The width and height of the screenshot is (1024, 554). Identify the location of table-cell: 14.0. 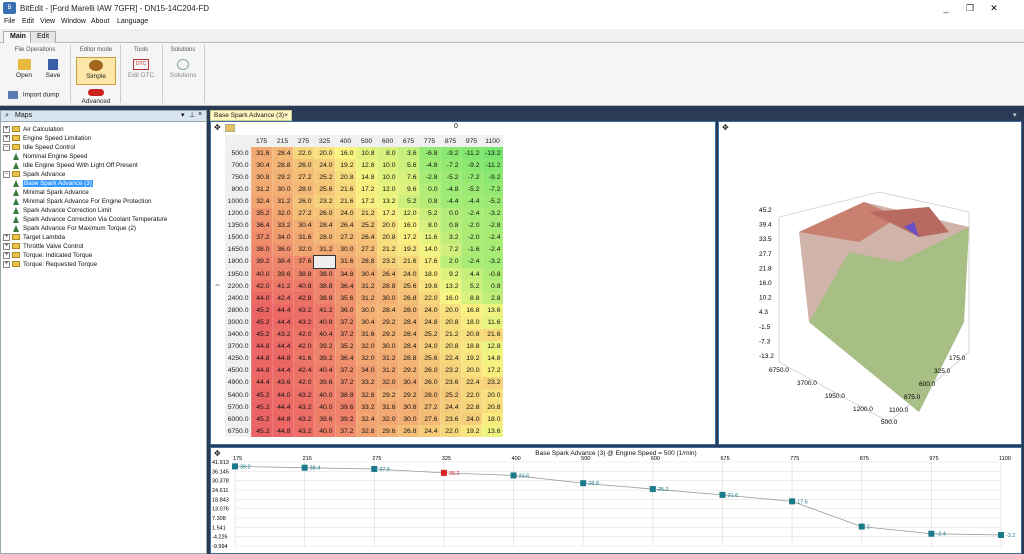
(430, 249).